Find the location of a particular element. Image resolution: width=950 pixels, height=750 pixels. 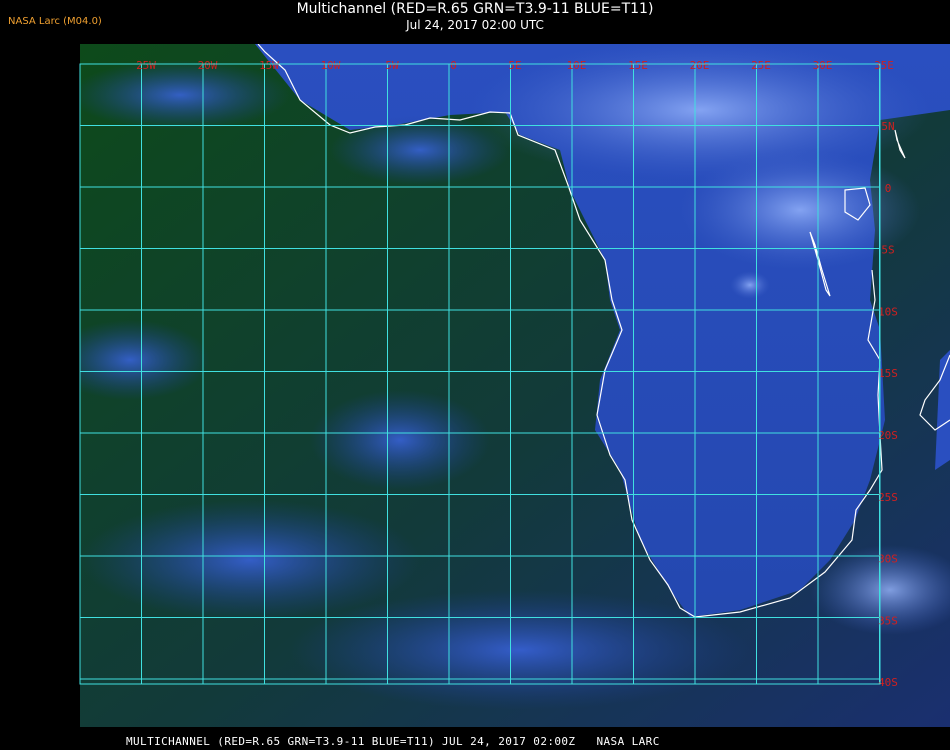

latitude-label: 5S is located at coordinates (887, 250).